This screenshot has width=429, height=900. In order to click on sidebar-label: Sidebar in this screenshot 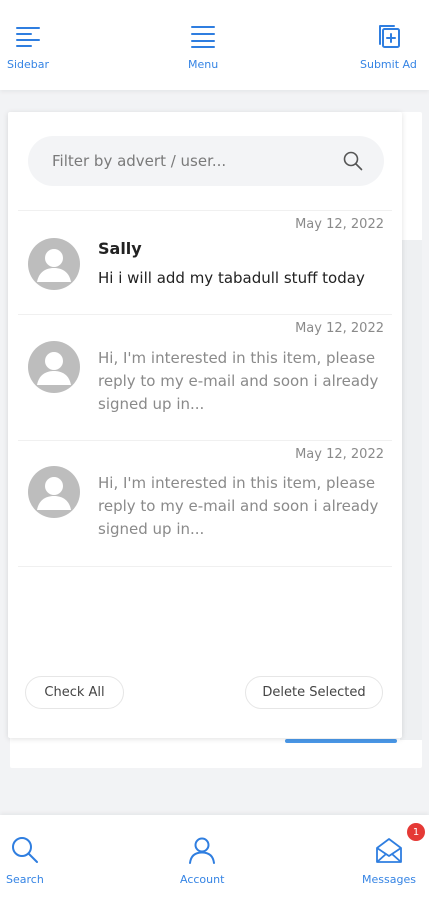, I will do `click(28, 64)`.